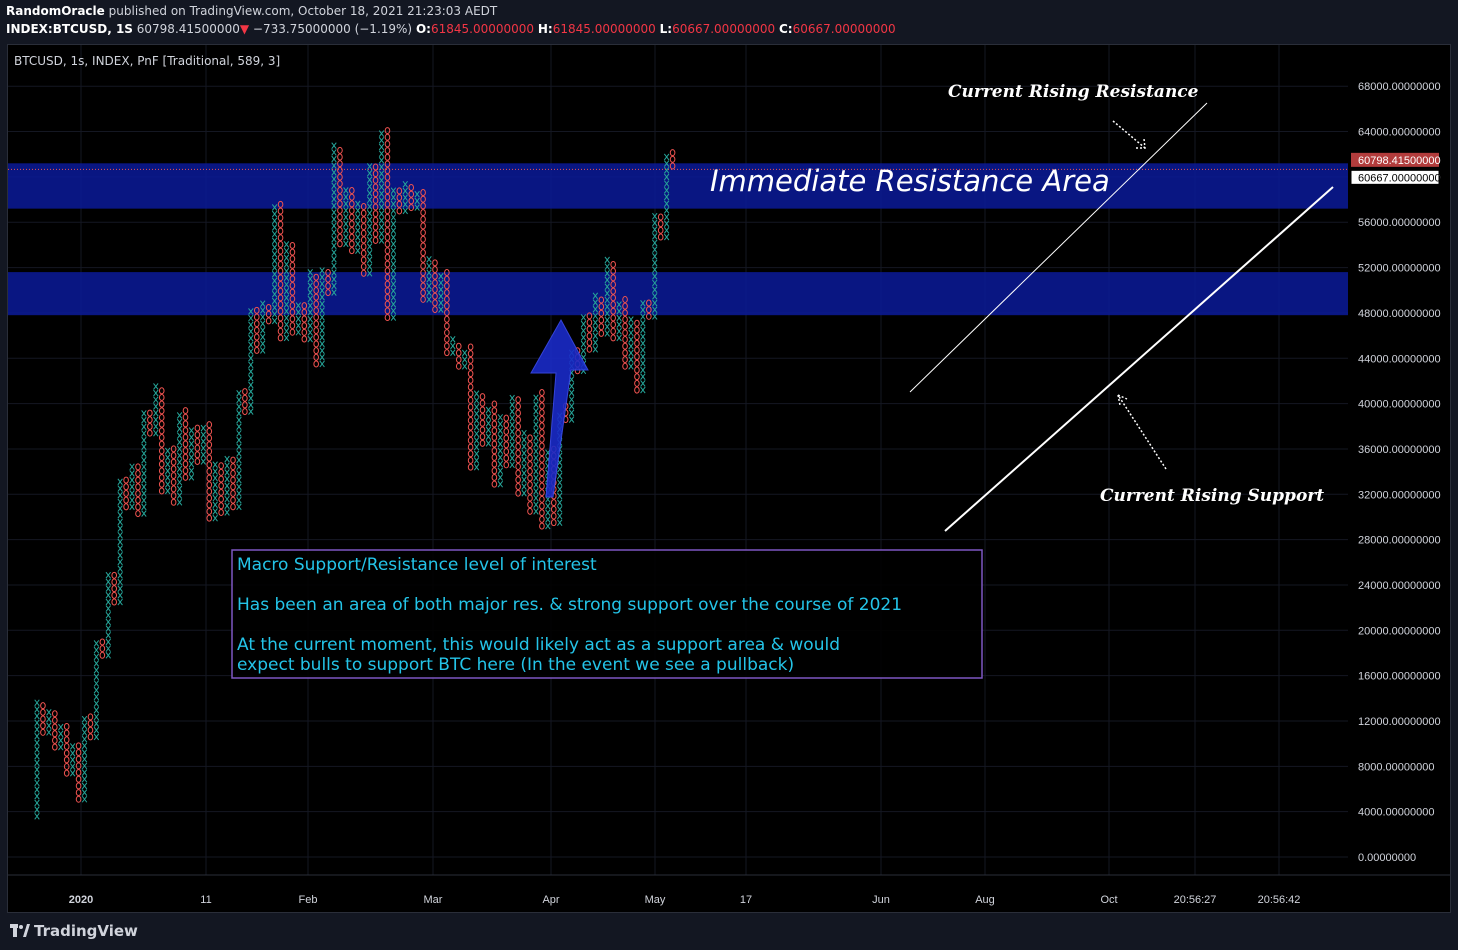 The image size is (1458, 950). Describe the element at coordinates (1212, 496) in the screenshot. I see `rising-support-label: Current Rising Support` at that location.